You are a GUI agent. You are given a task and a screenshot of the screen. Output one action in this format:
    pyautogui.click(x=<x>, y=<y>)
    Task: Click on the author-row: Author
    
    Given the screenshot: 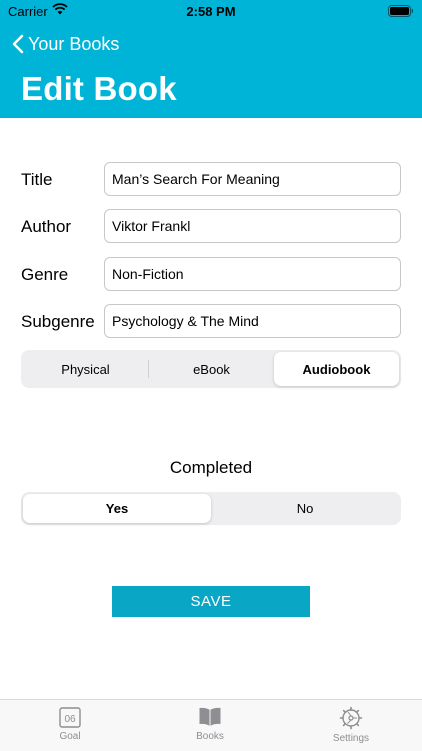 What is the action you would take?
    pyautogui.click(x=211, y=227)
    